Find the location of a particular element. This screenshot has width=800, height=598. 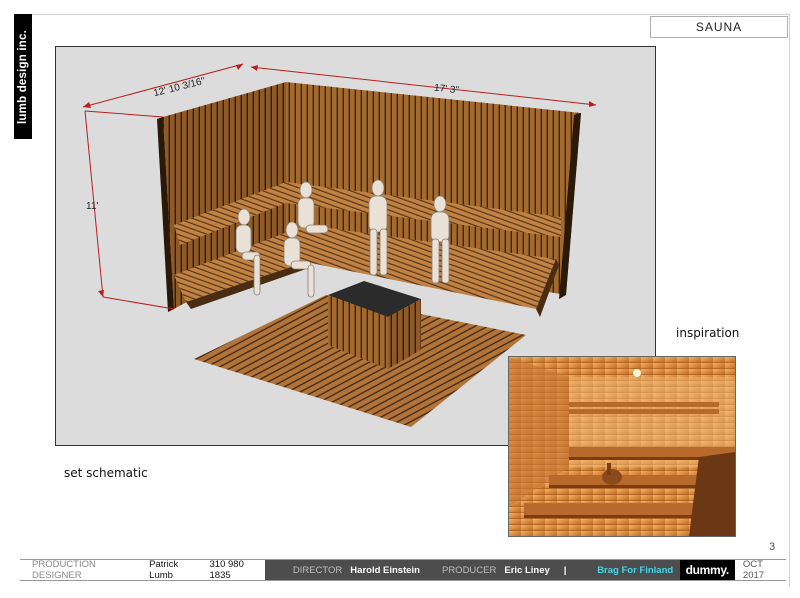

logo-text: lumb design inc. is located at coordinates (23, 76).